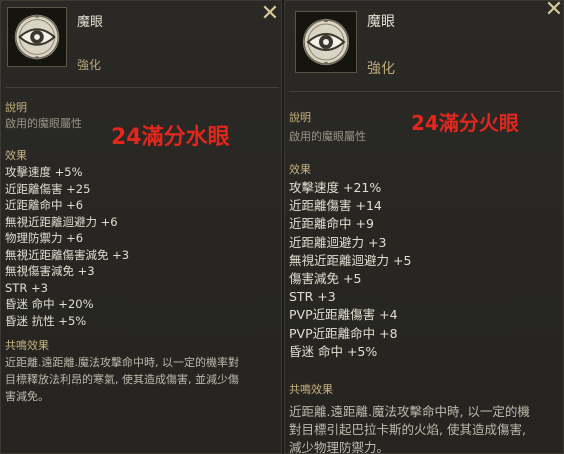 The width and height of the screenshot is (564, 454). What do you see at coordinates (48, 188) in the screenshot?
I see `stat-line: 近距離傷害 +25` at bounding box center [48, 188].